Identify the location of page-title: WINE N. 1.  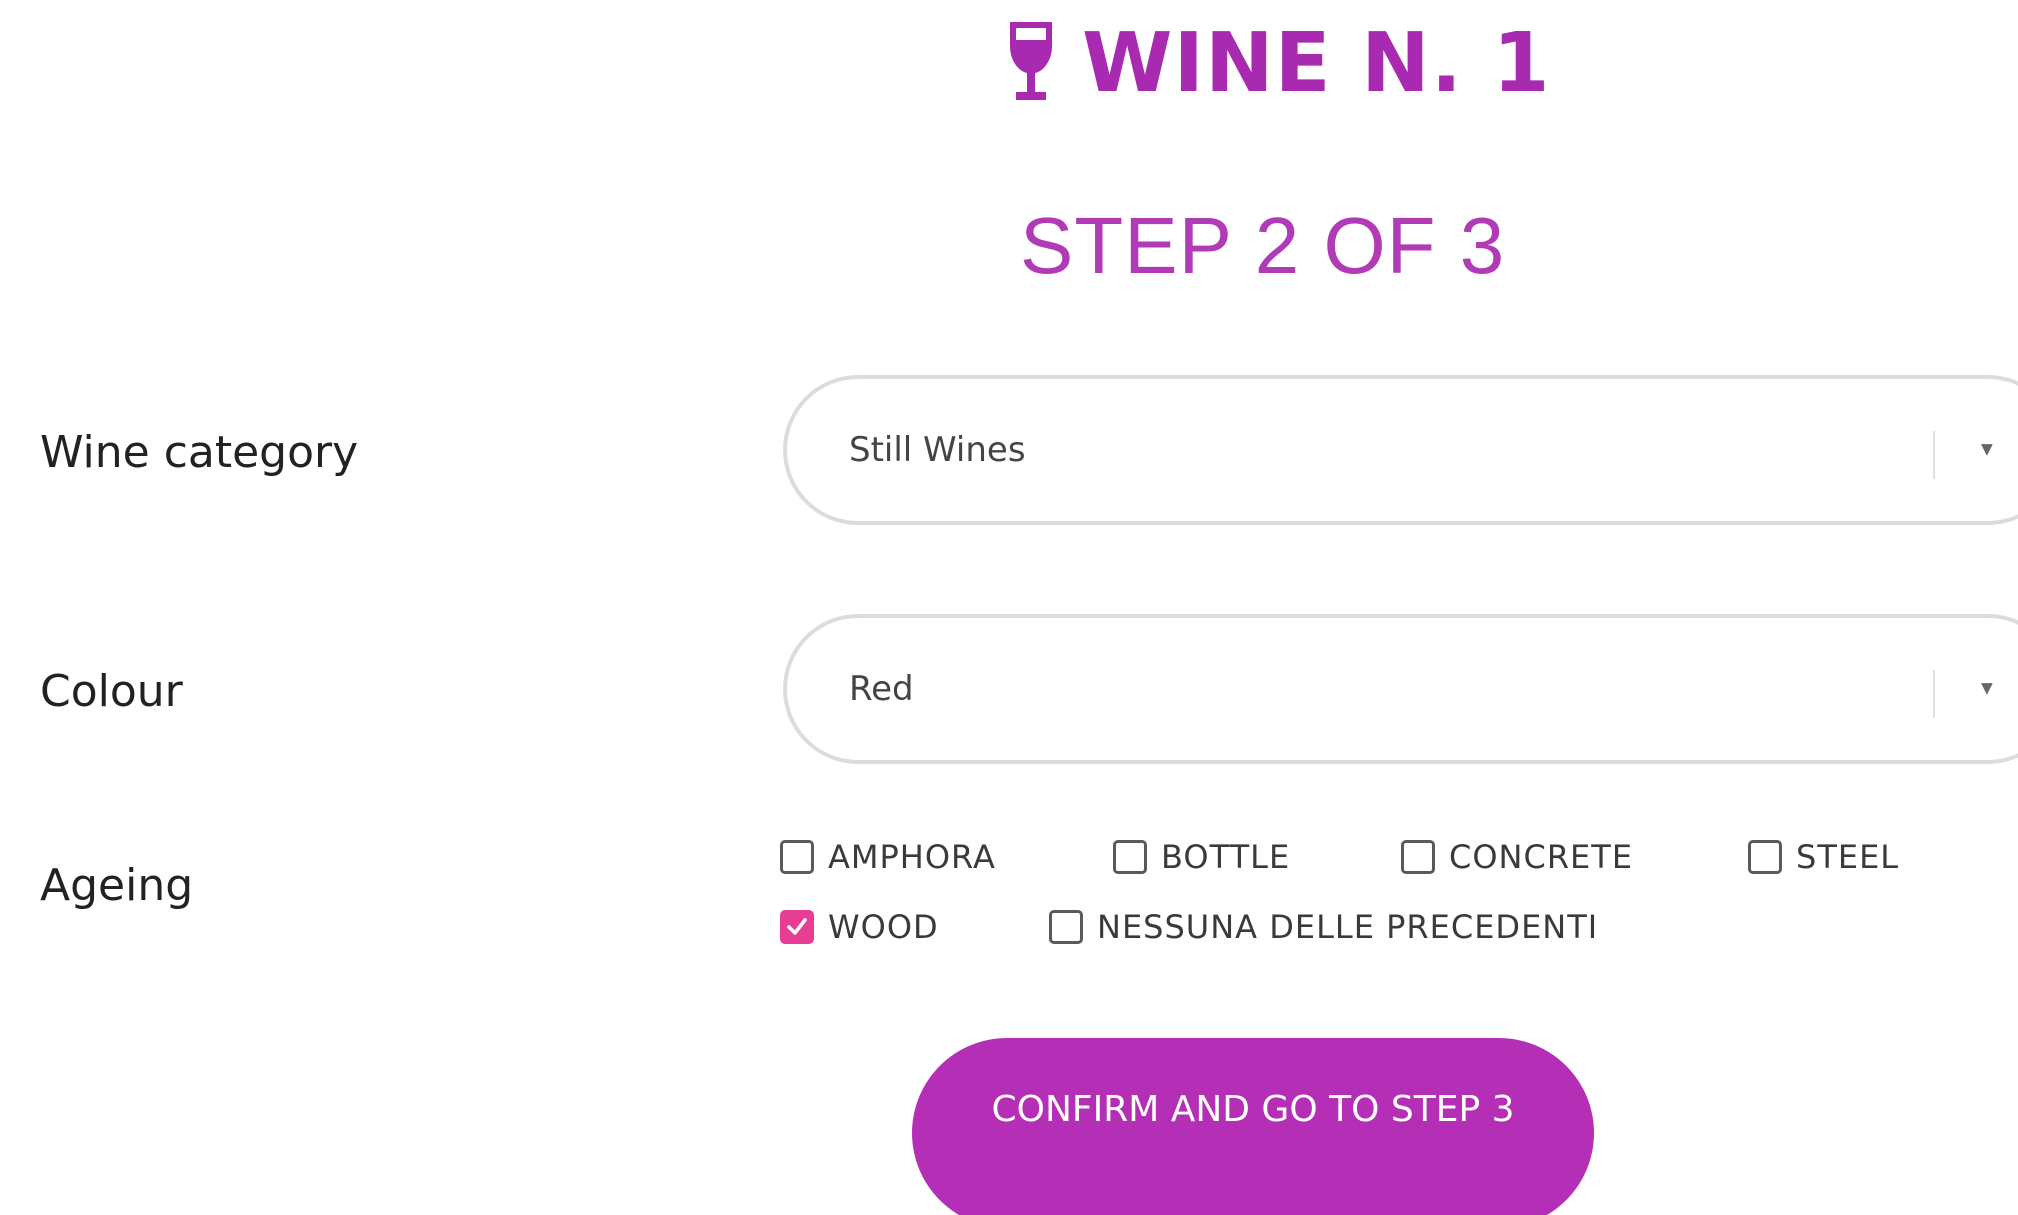
(1278, 63).